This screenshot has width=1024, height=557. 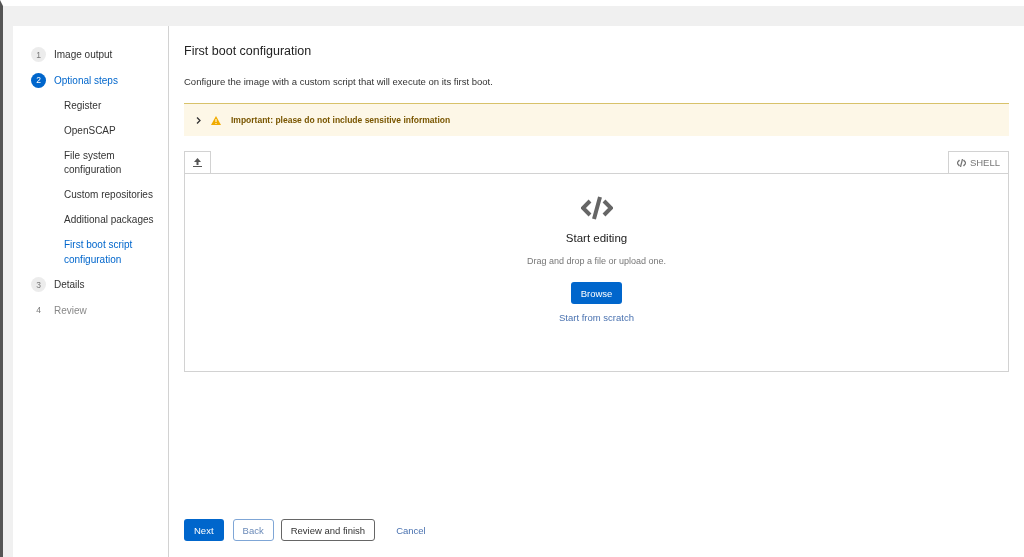 What do you see at coordinates (248, 51) in the screenshot?
I see `page-title: First boot configuration` at bounding box center [248, 51].